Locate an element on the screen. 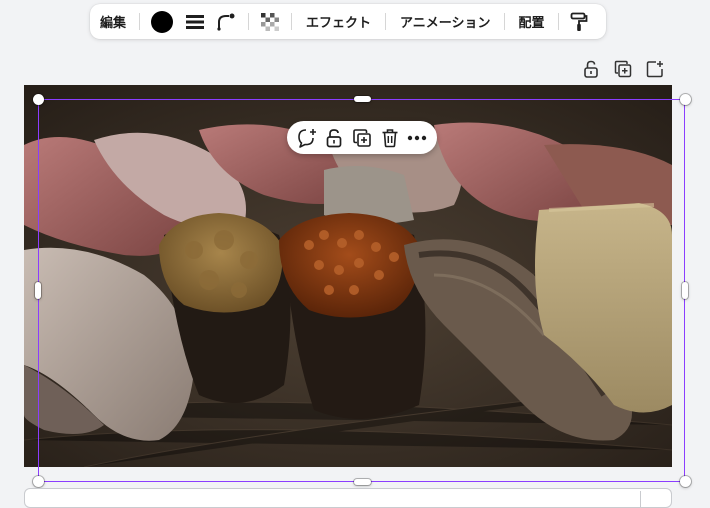 This screenshot has width=710, height=508. corner-radius-icon is located at coordinates (226, 22).